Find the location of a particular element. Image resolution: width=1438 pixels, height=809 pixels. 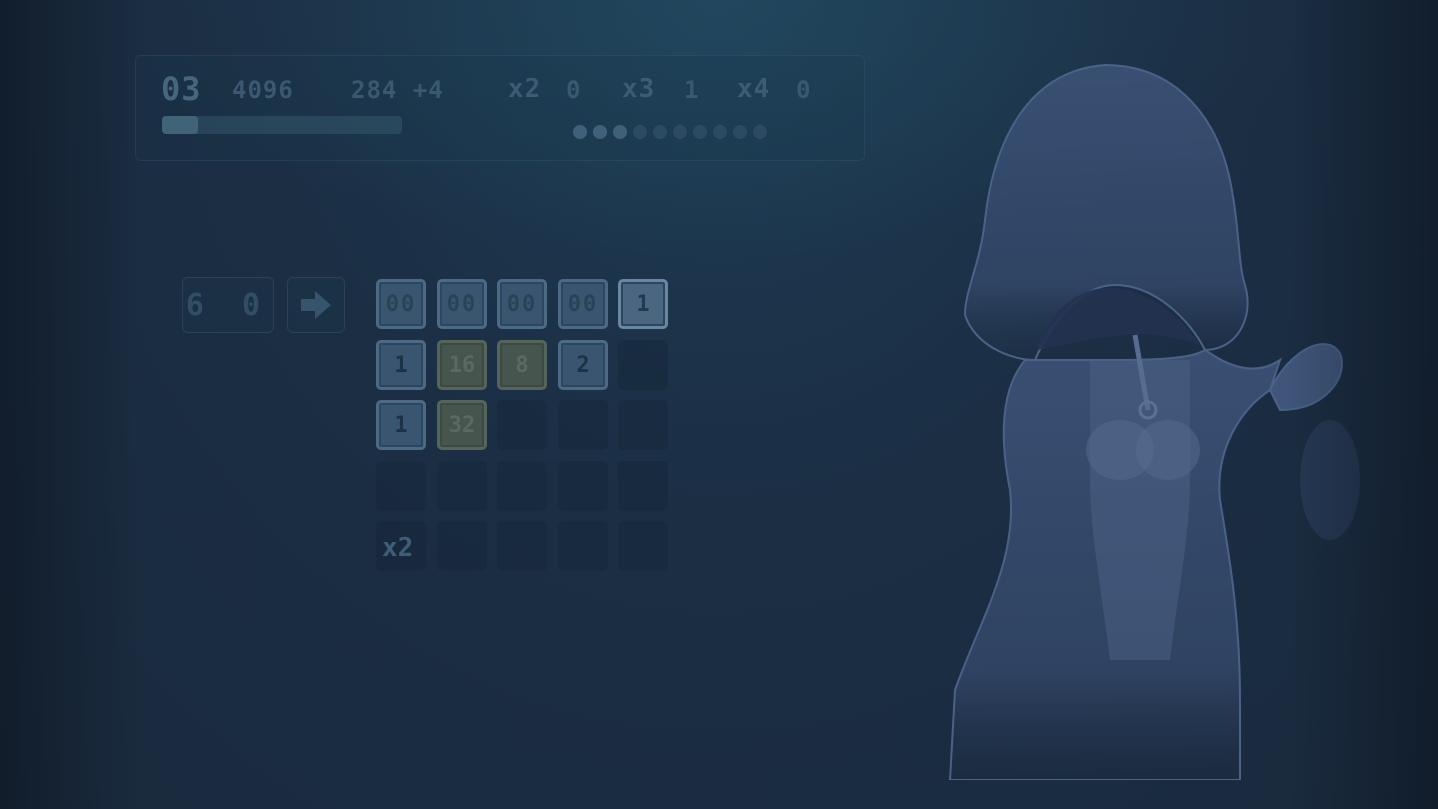

hud-panel: 03 4096 284 +4 x2 0 x3 1 x4 0 is located at coordinates (500, 108).